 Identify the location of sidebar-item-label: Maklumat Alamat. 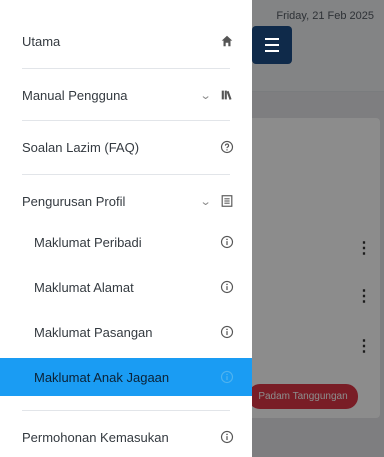
(84, 287).